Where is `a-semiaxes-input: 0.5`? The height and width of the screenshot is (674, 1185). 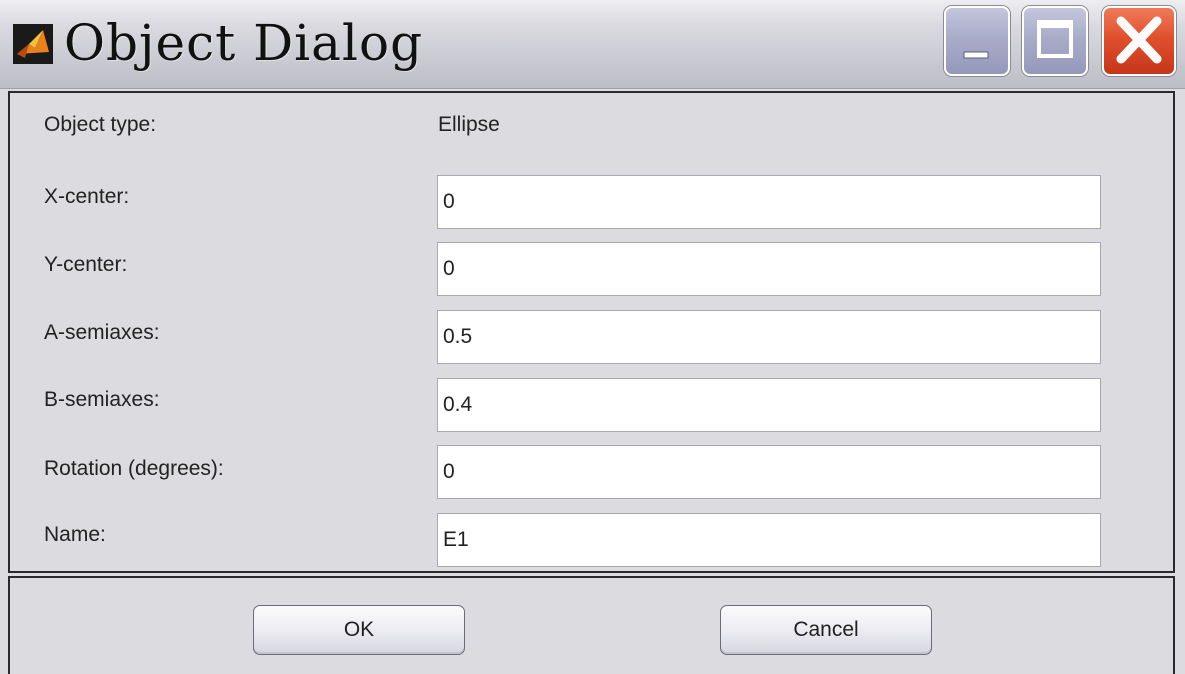 a-semiaxes-input: 0.5 is located at coordinates (769, 337).